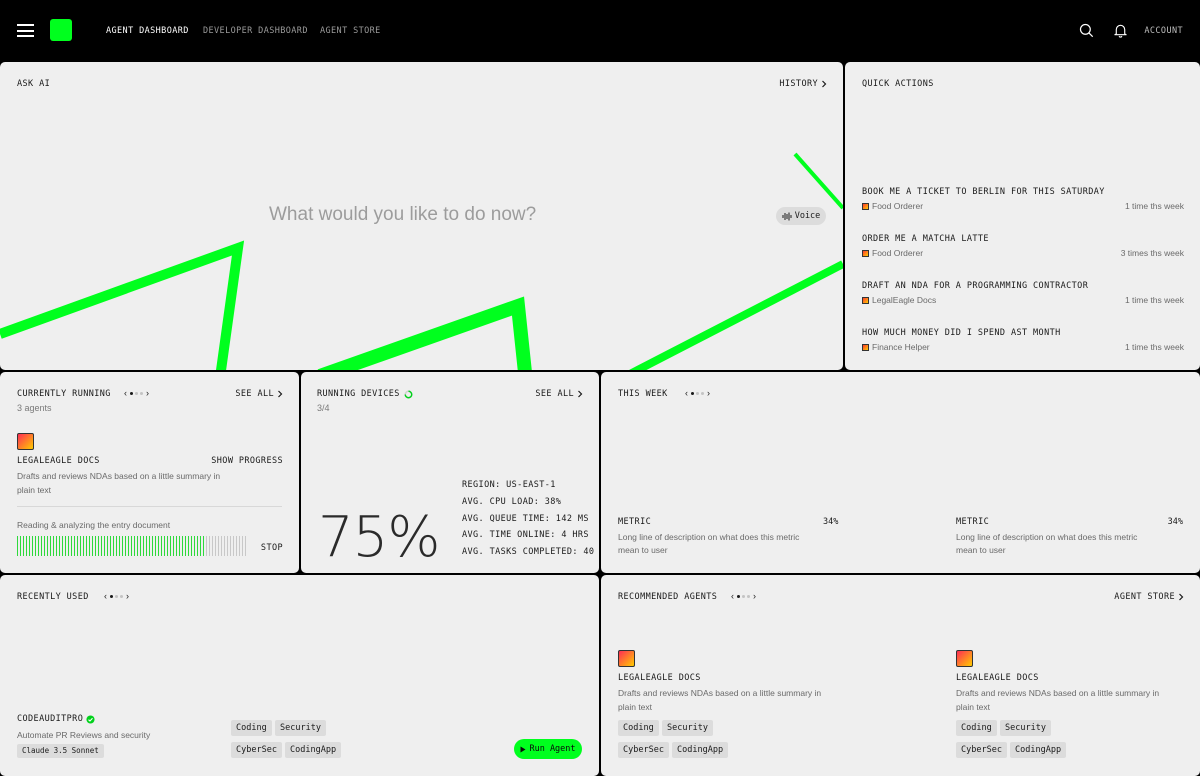 Image resolution: width=1200 pixels, height=776 pixels. Describe the element at coordinates (1120, 30) in the screenshot. I see `bell-icon` at that location.